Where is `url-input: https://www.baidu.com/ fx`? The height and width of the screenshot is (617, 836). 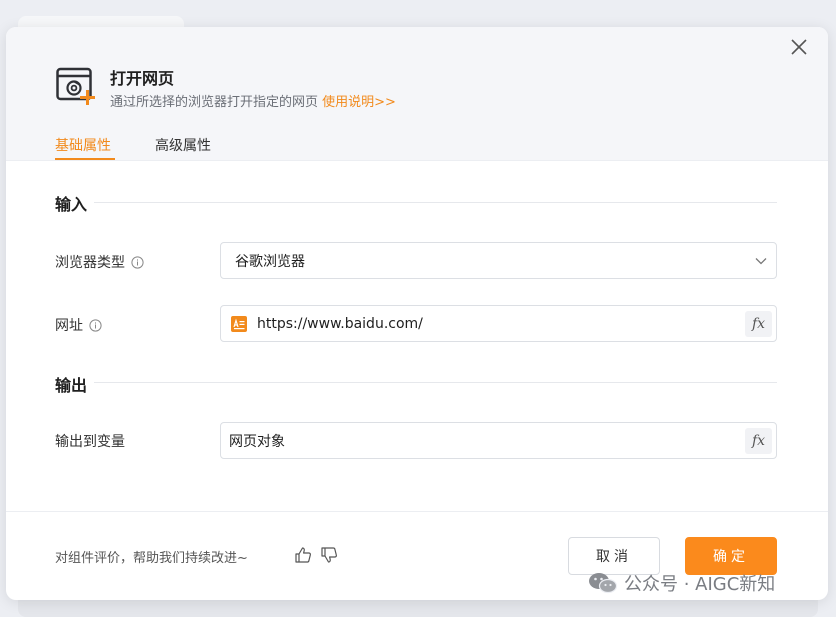 url-input: https://www.baidu.com/ fx is located at coordinates (498, 323).